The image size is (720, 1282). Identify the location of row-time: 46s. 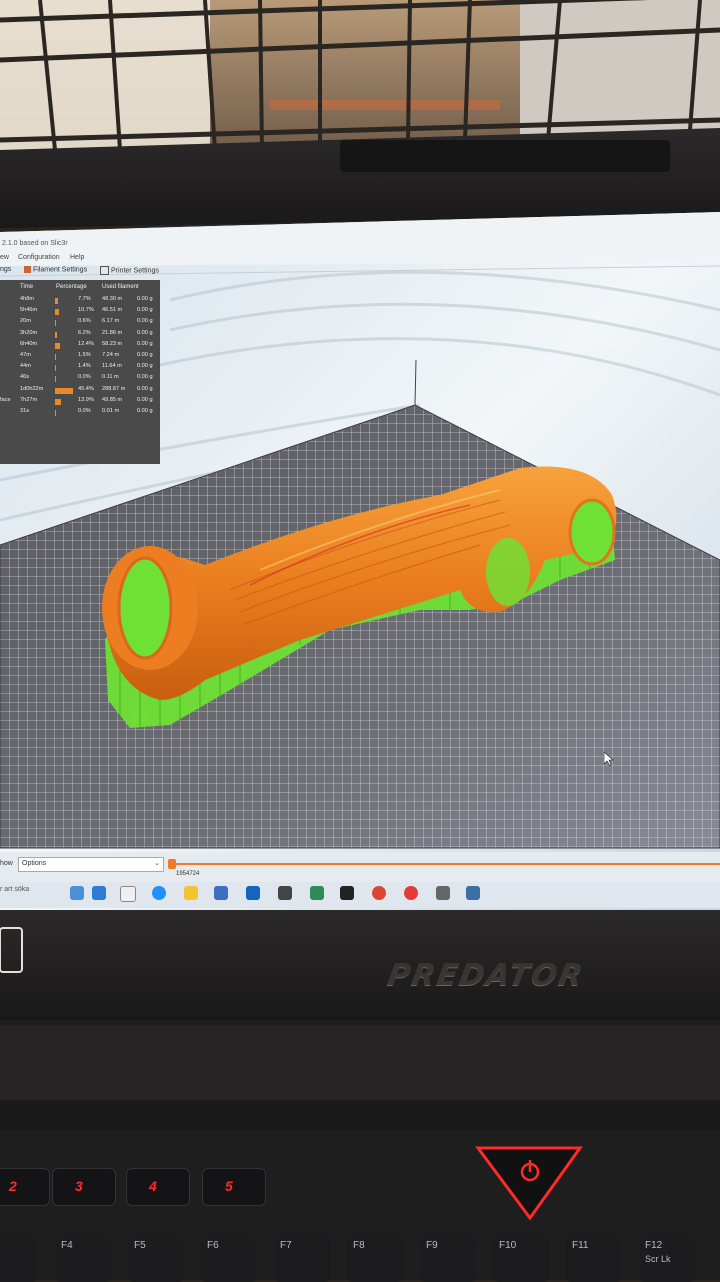
(25, 377).